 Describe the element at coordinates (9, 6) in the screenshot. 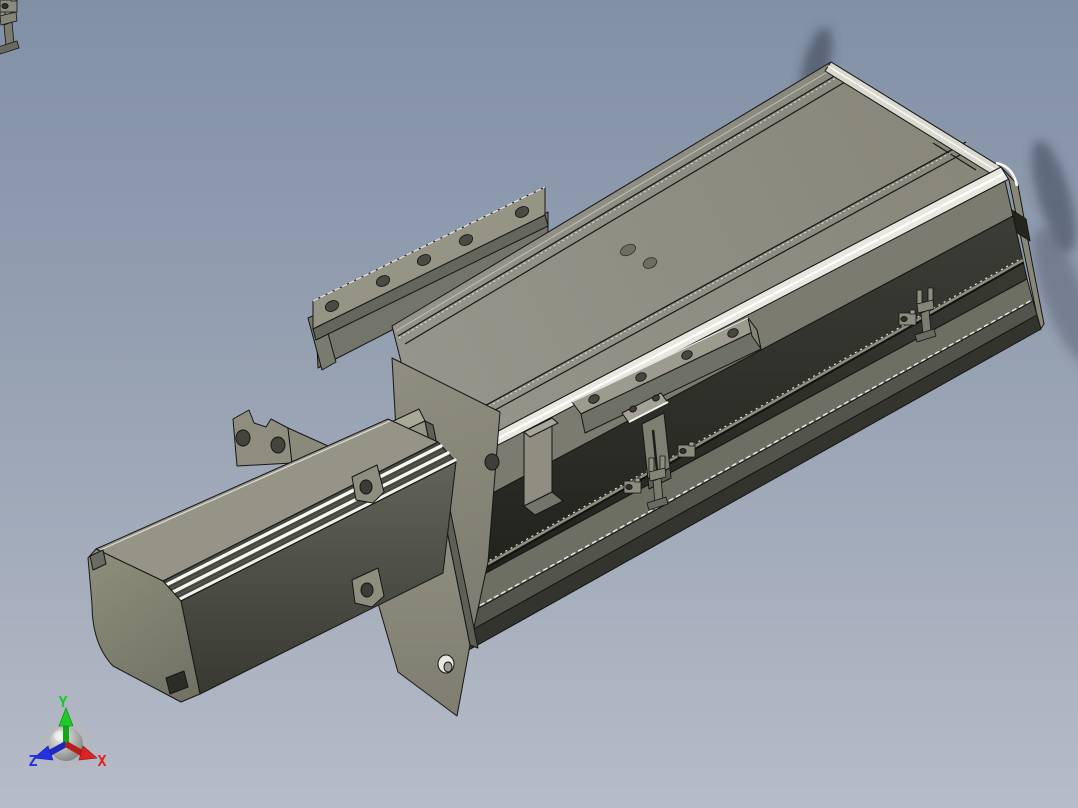

I see `limit-sensor` at that location.